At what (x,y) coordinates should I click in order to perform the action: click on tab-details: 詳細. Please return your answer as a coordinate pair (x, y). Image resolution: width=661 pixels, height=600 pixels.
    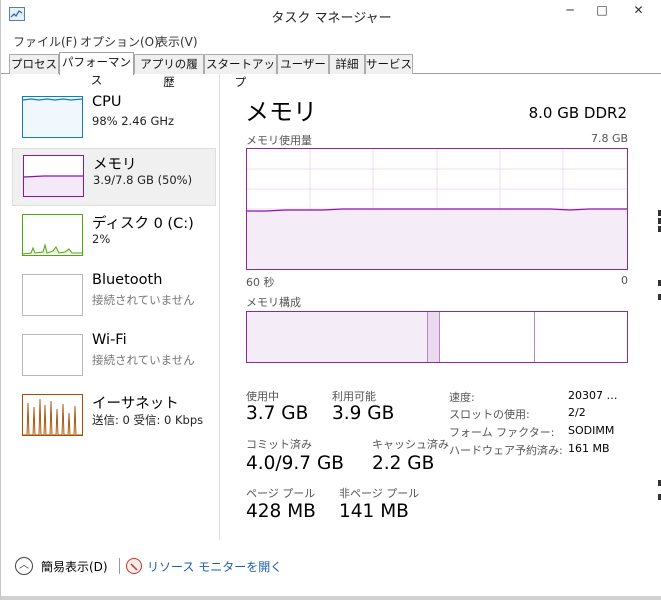
    Looking at the image, I should click on (347, 64).